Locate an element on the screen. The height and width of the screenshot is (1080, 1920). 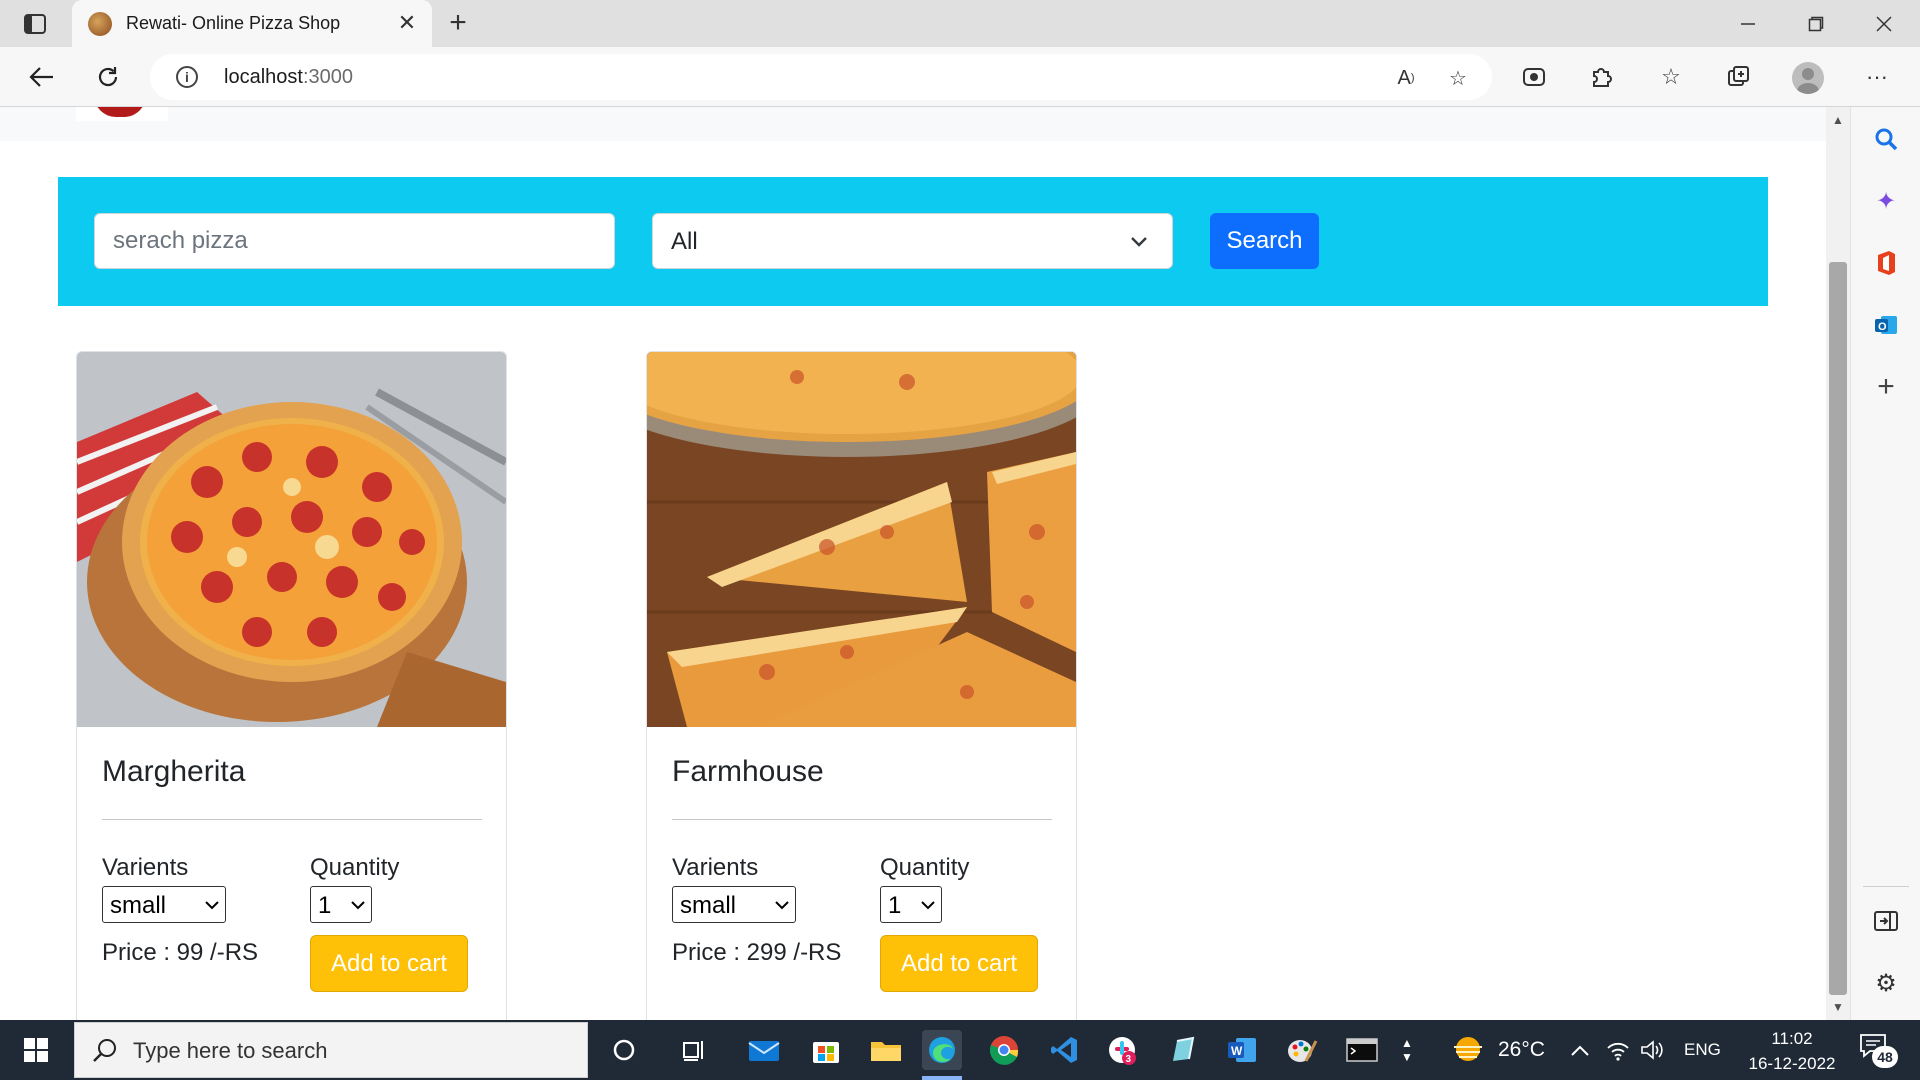
settings-gear-icon: ⚙ is located at coordinates (1886, 983).